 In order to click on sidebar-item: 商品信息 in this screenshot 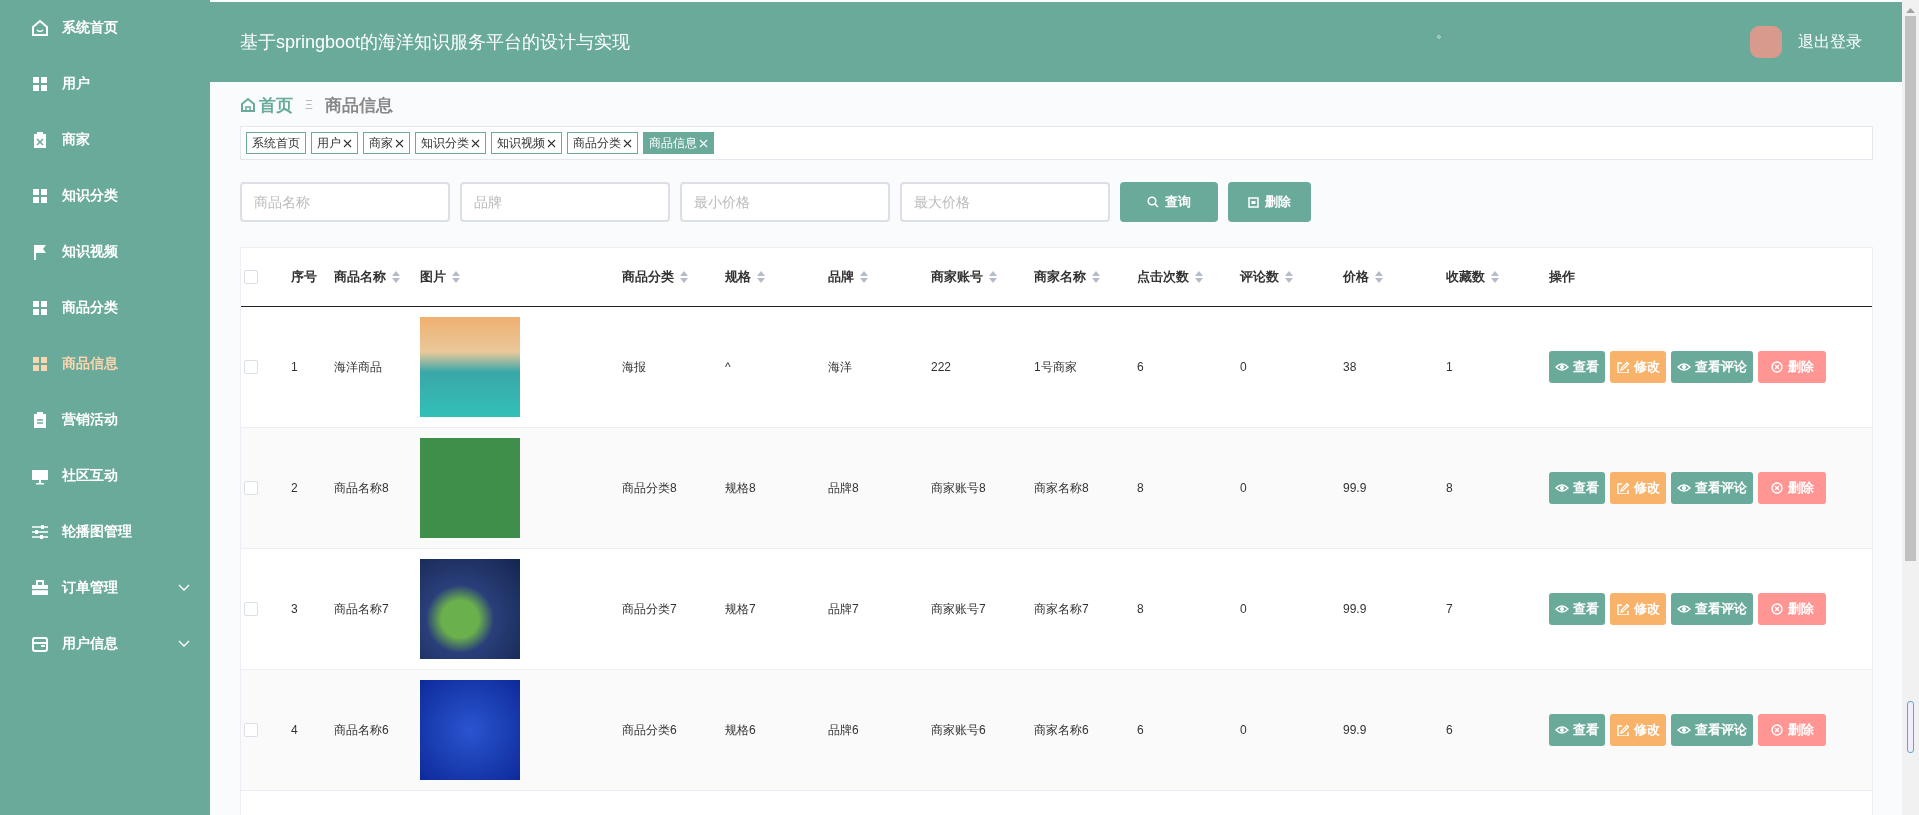, I will do `click(105, 364)`.